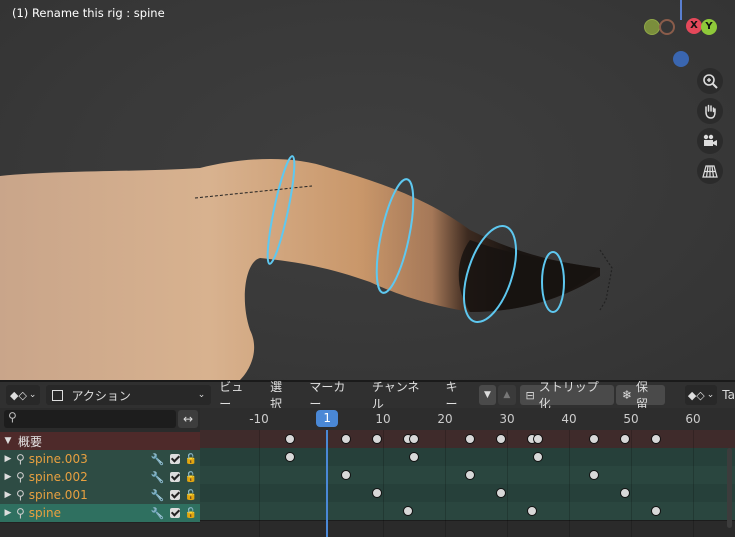 This screenshot has width=735, height=537. I want to click on channel-row: ▶ ⚲ spine.002 🔧 🔓, so click(100, 477).